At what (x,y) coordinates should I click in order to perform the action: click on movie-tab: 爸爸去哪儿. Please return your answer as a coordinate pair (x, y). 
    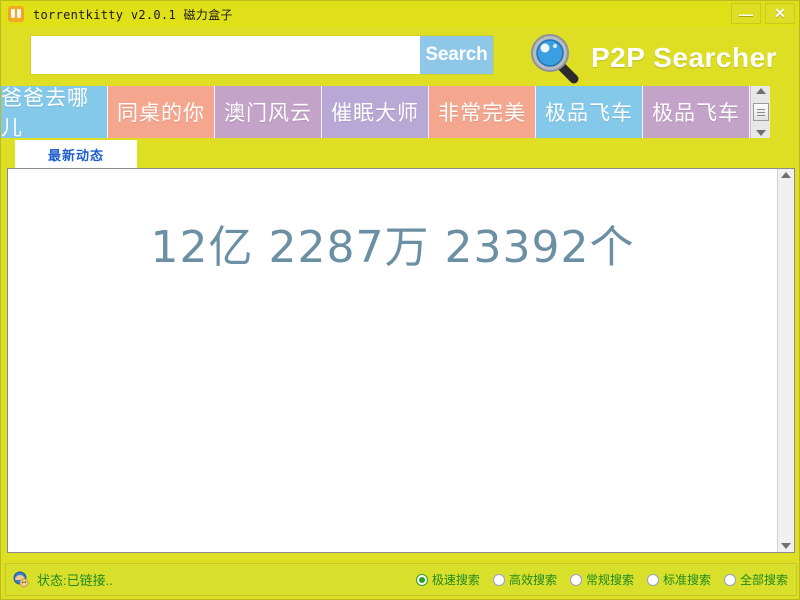
    Looking at the image, I should click on (54, 113).